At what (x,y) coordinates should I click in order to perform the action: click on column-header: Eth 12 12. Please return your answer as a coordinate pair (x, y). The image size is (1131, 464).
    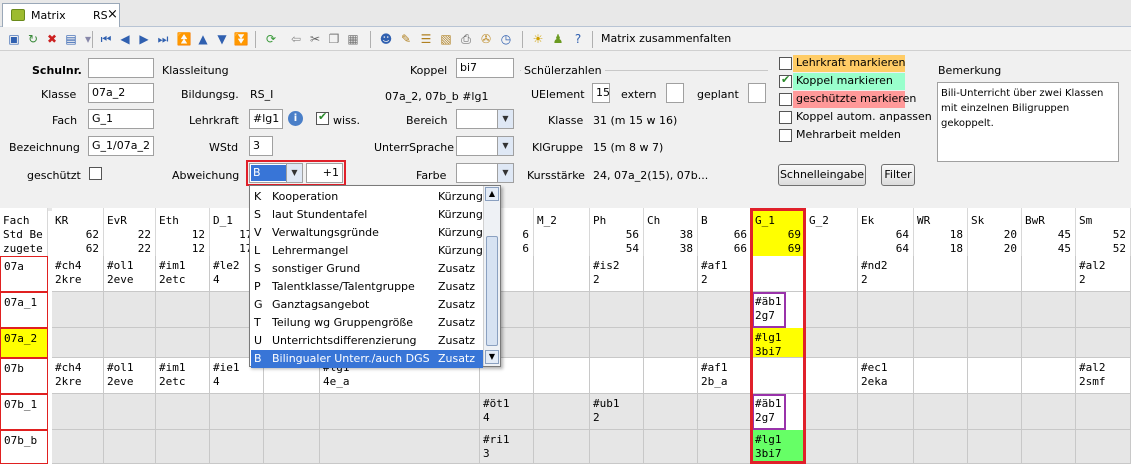
    Looking at the image, I should click on (183, 232).